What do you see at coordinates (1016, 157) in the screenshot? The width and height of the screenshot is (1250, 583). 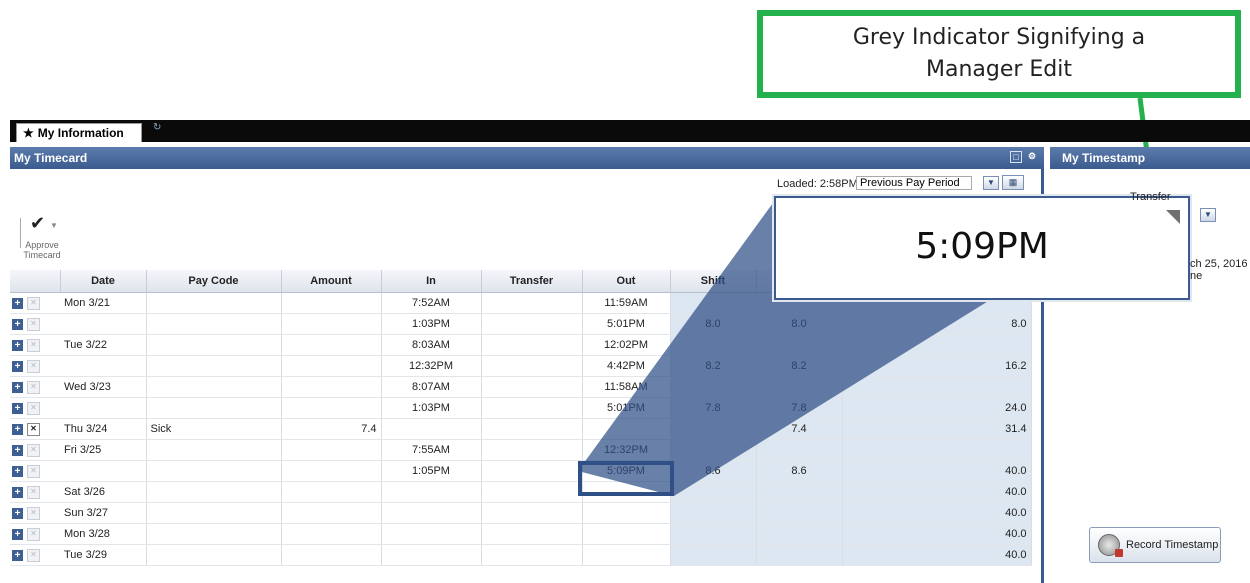 I see `maximize-icon: □` at bounding box center [1016, 157].